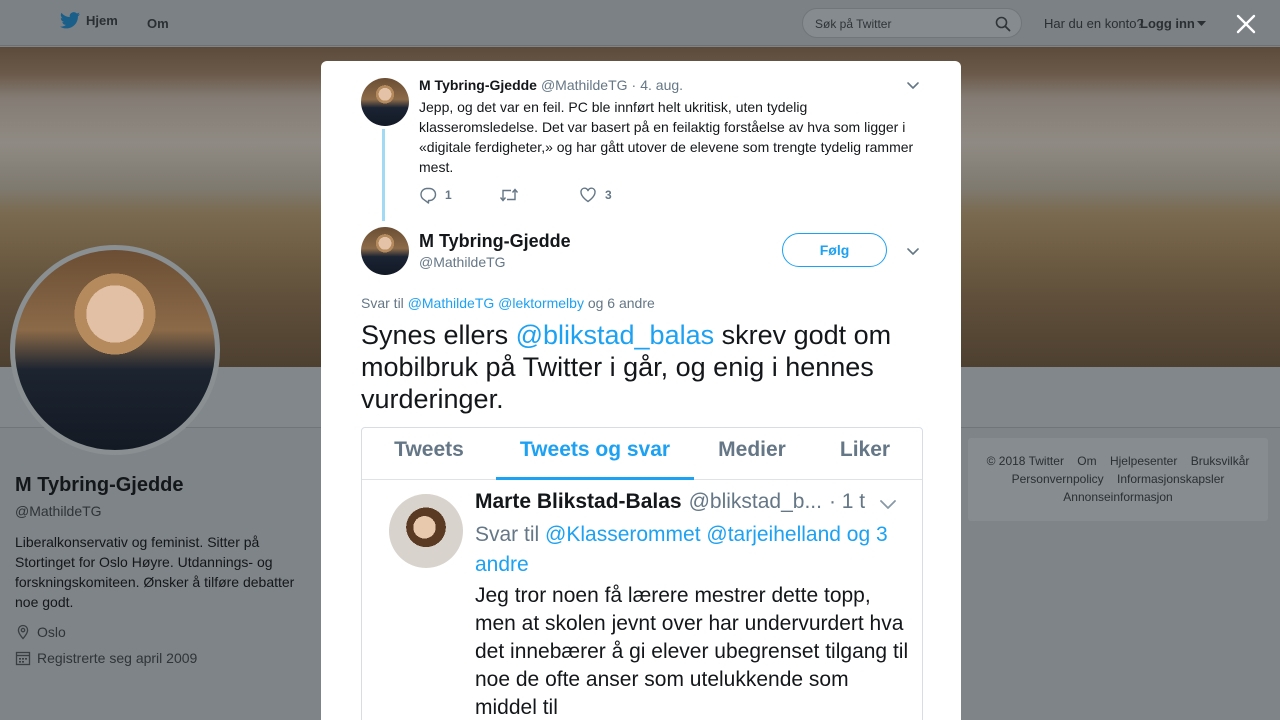 Image resolution: width=1280 pixels, height=720 pixels. I want to click on embedded-reply-prefix: Svar til, so click(507, 534).